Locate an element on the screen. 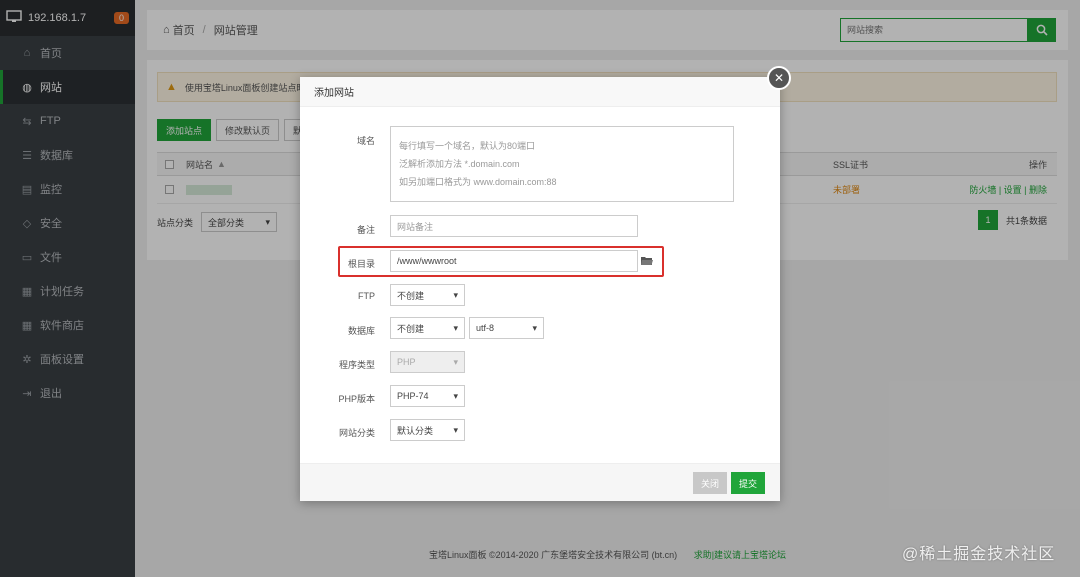 The width and height of the screenshot is (1080, 577). domain-hint-2: 泛解析添加方法 *.domain.com is located at coordinates (459, 164).